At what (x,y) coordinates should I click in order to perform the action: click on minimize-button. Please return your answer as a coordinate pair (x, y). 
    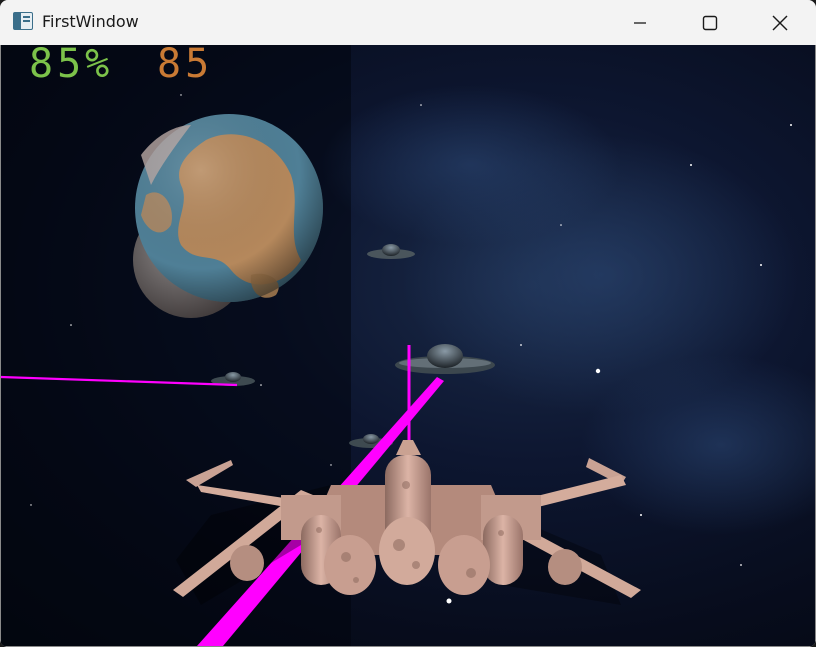
    Looking at the image, I should click on (640, 22).